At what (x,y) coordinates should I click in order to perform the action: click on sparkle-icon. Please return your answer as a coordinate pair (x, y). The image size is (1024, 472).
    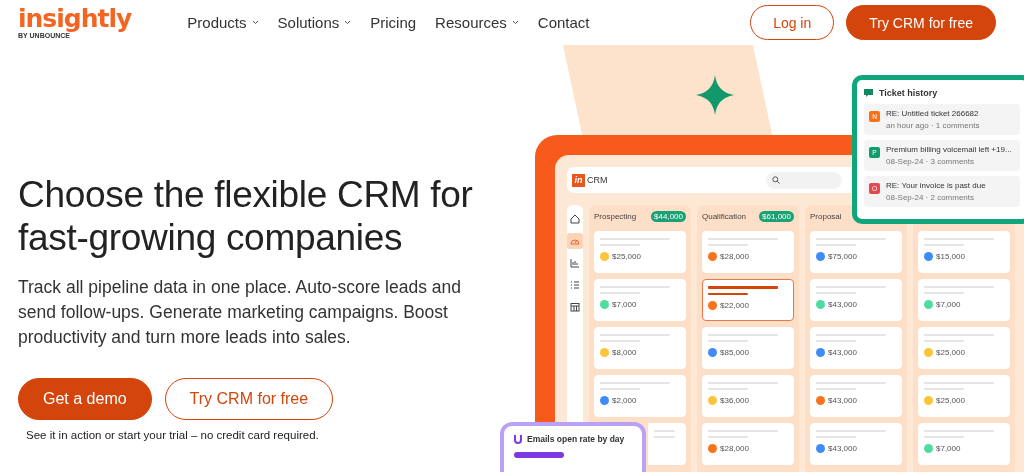
    Looking at the image, I should click on (715, 95).